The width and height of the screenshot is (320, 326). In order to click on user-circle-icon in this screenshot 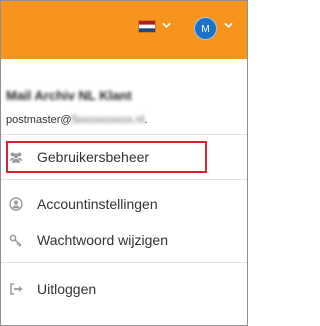, I will do `click(16, 204)`.